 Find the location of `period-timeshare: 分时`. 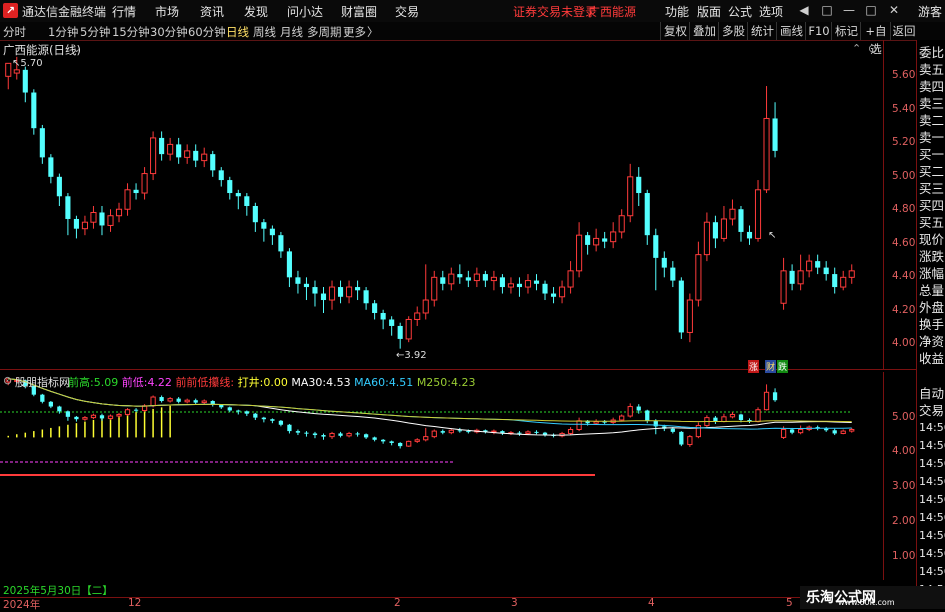

period-timeshare: 分时 is located at coordinates (14, 32).